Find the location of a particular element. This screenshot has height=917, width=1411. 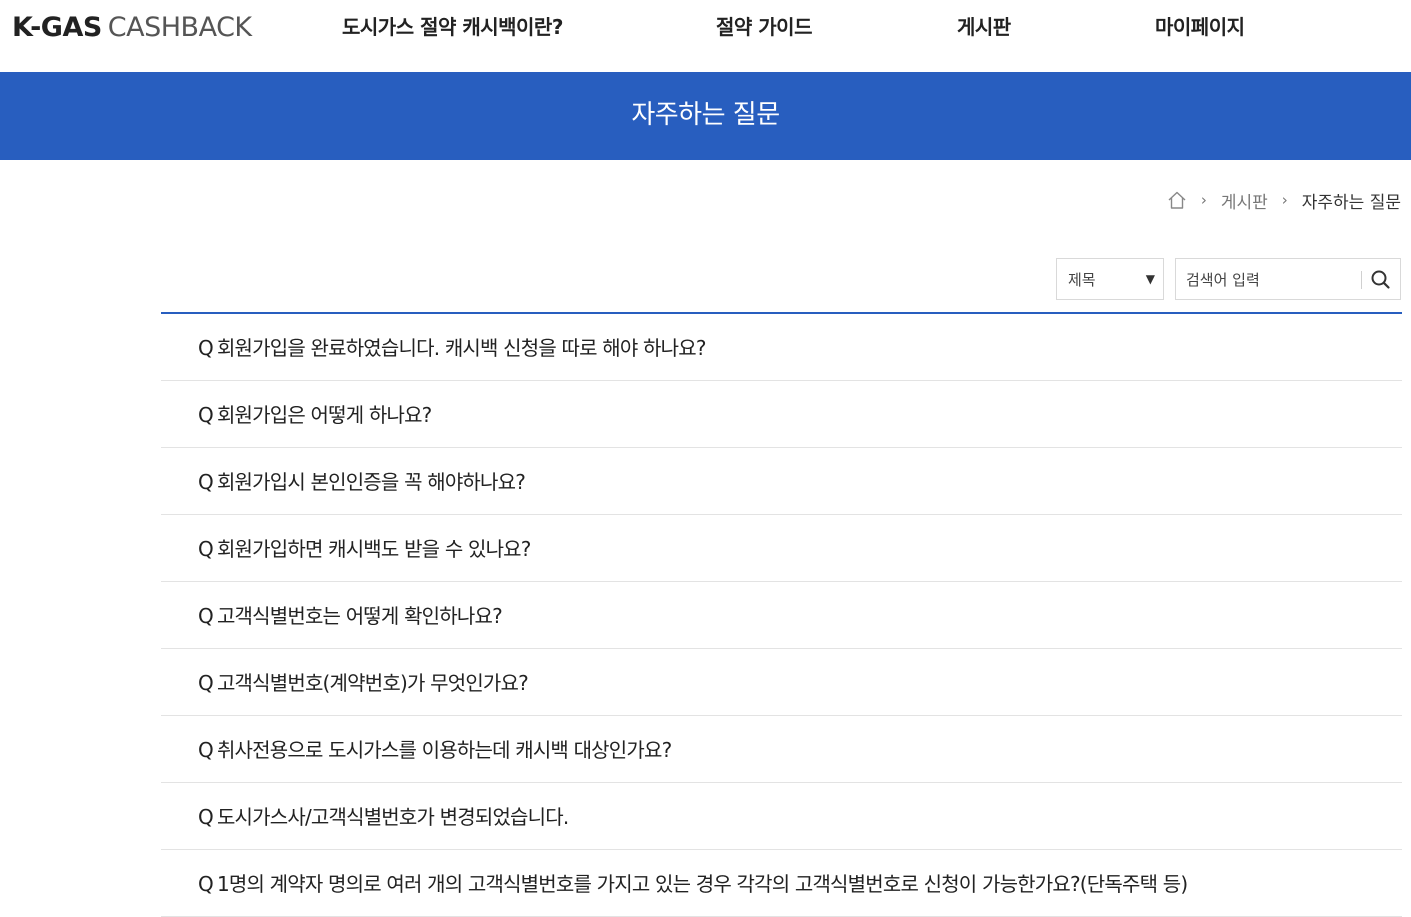

faq-item: Q 고객식별번호는 어떻게 확인하나요? is located at coordinates (781, 615).